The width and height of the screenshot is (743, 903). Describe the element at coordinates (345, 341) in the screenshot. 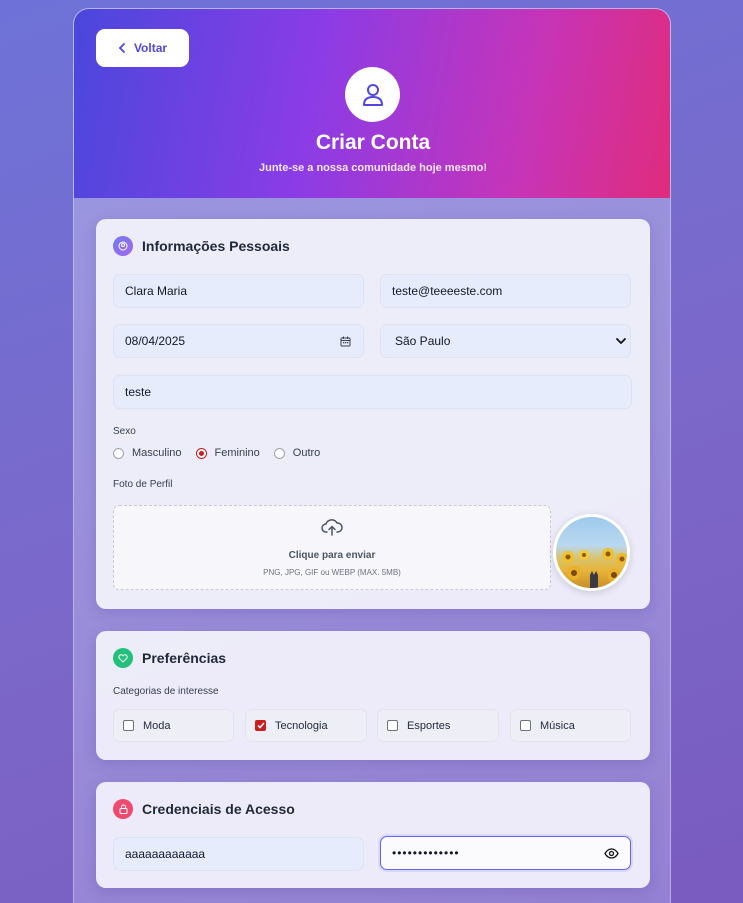

I see `calendar-icon` at that location.